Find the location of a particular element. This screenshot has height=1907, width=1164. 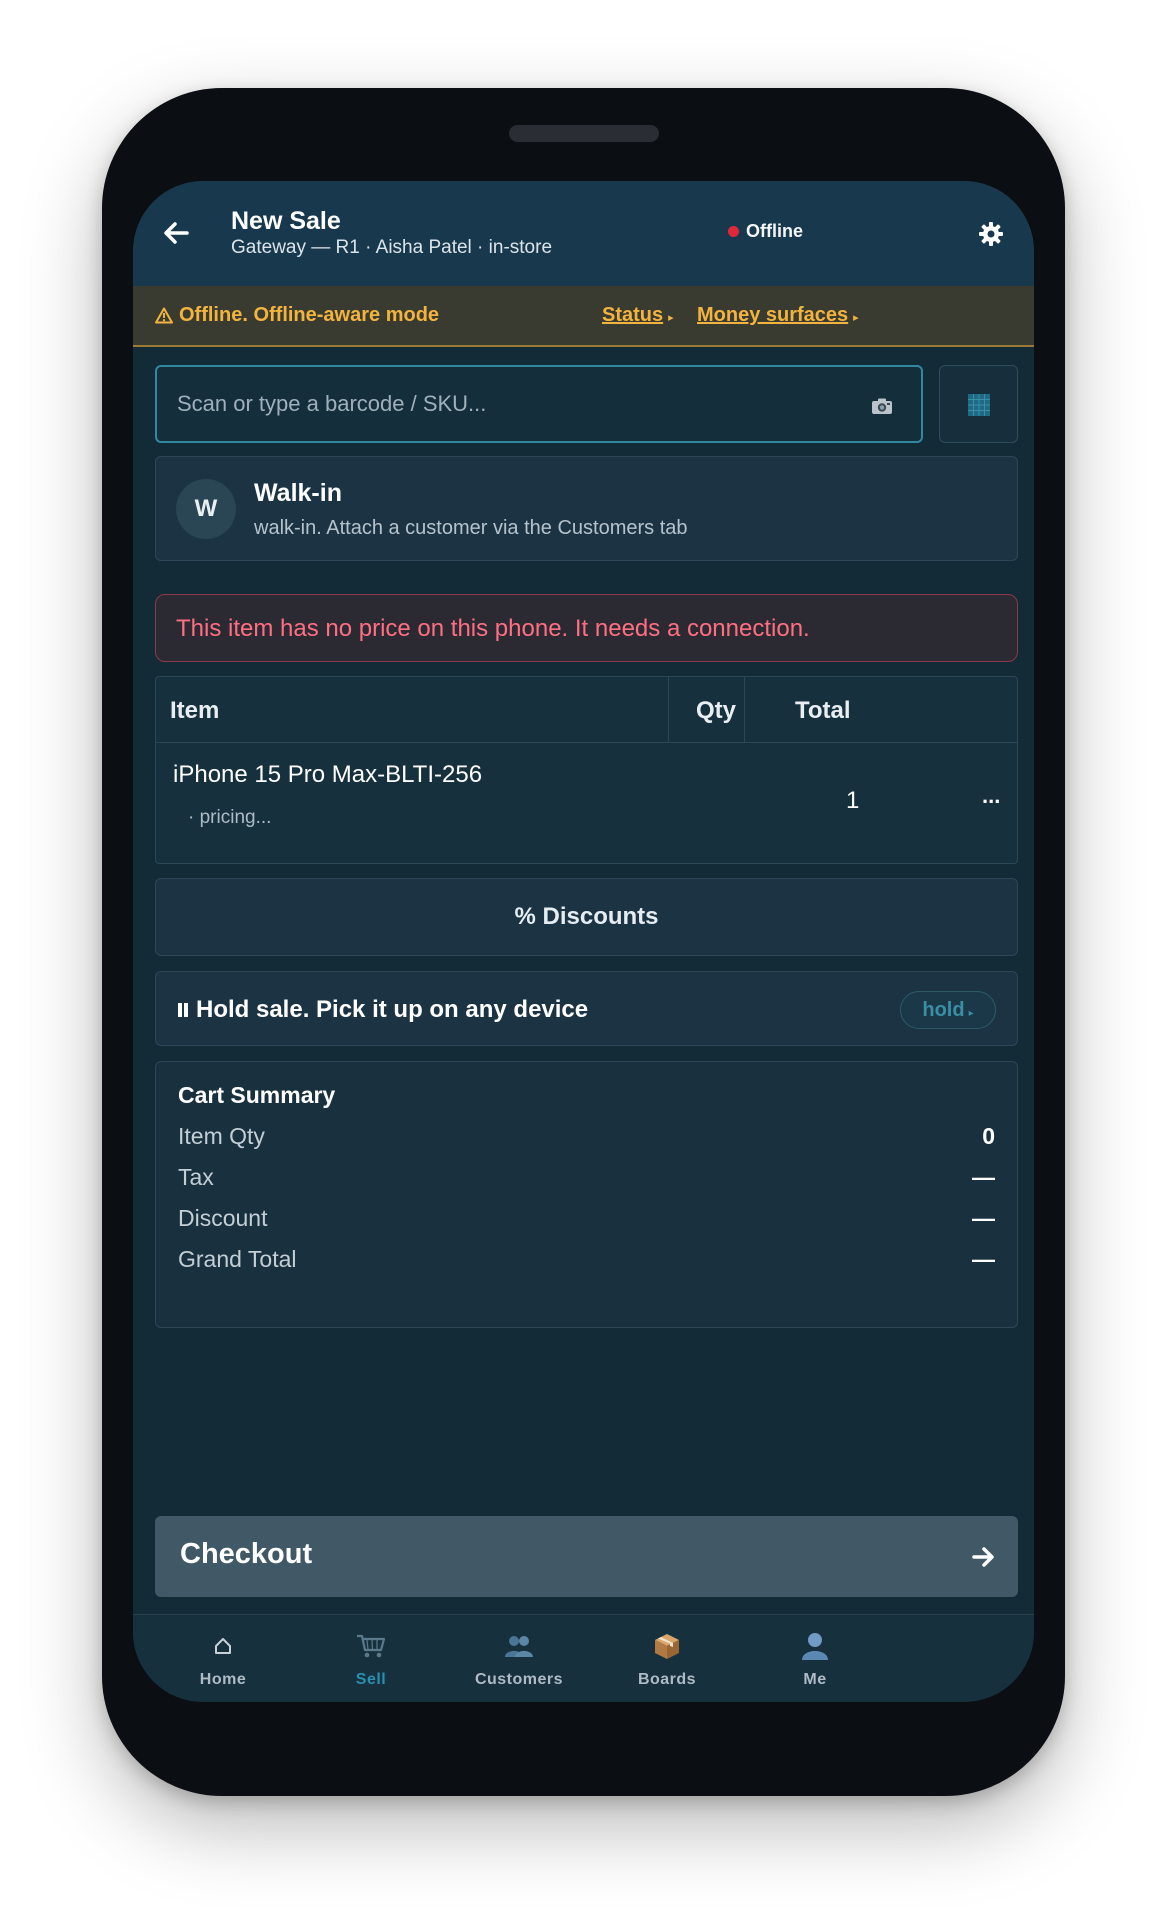

scanner-grid-button is located at coordinates (978, 404).